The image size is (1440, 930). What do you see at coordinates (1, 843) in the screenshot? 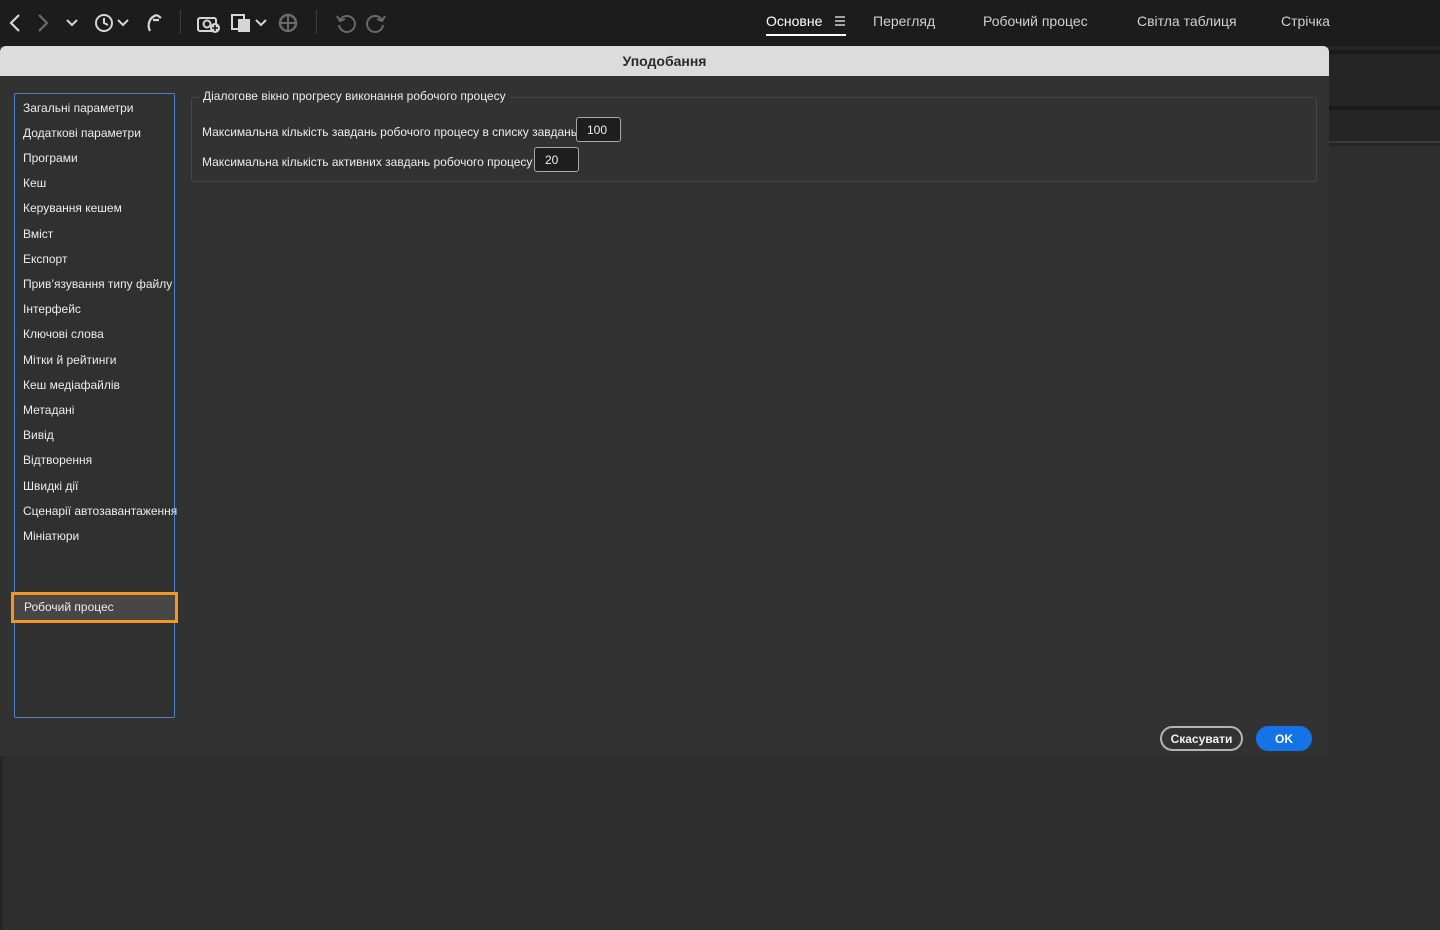
I see `background-divider` at bounding box center [1, 843].